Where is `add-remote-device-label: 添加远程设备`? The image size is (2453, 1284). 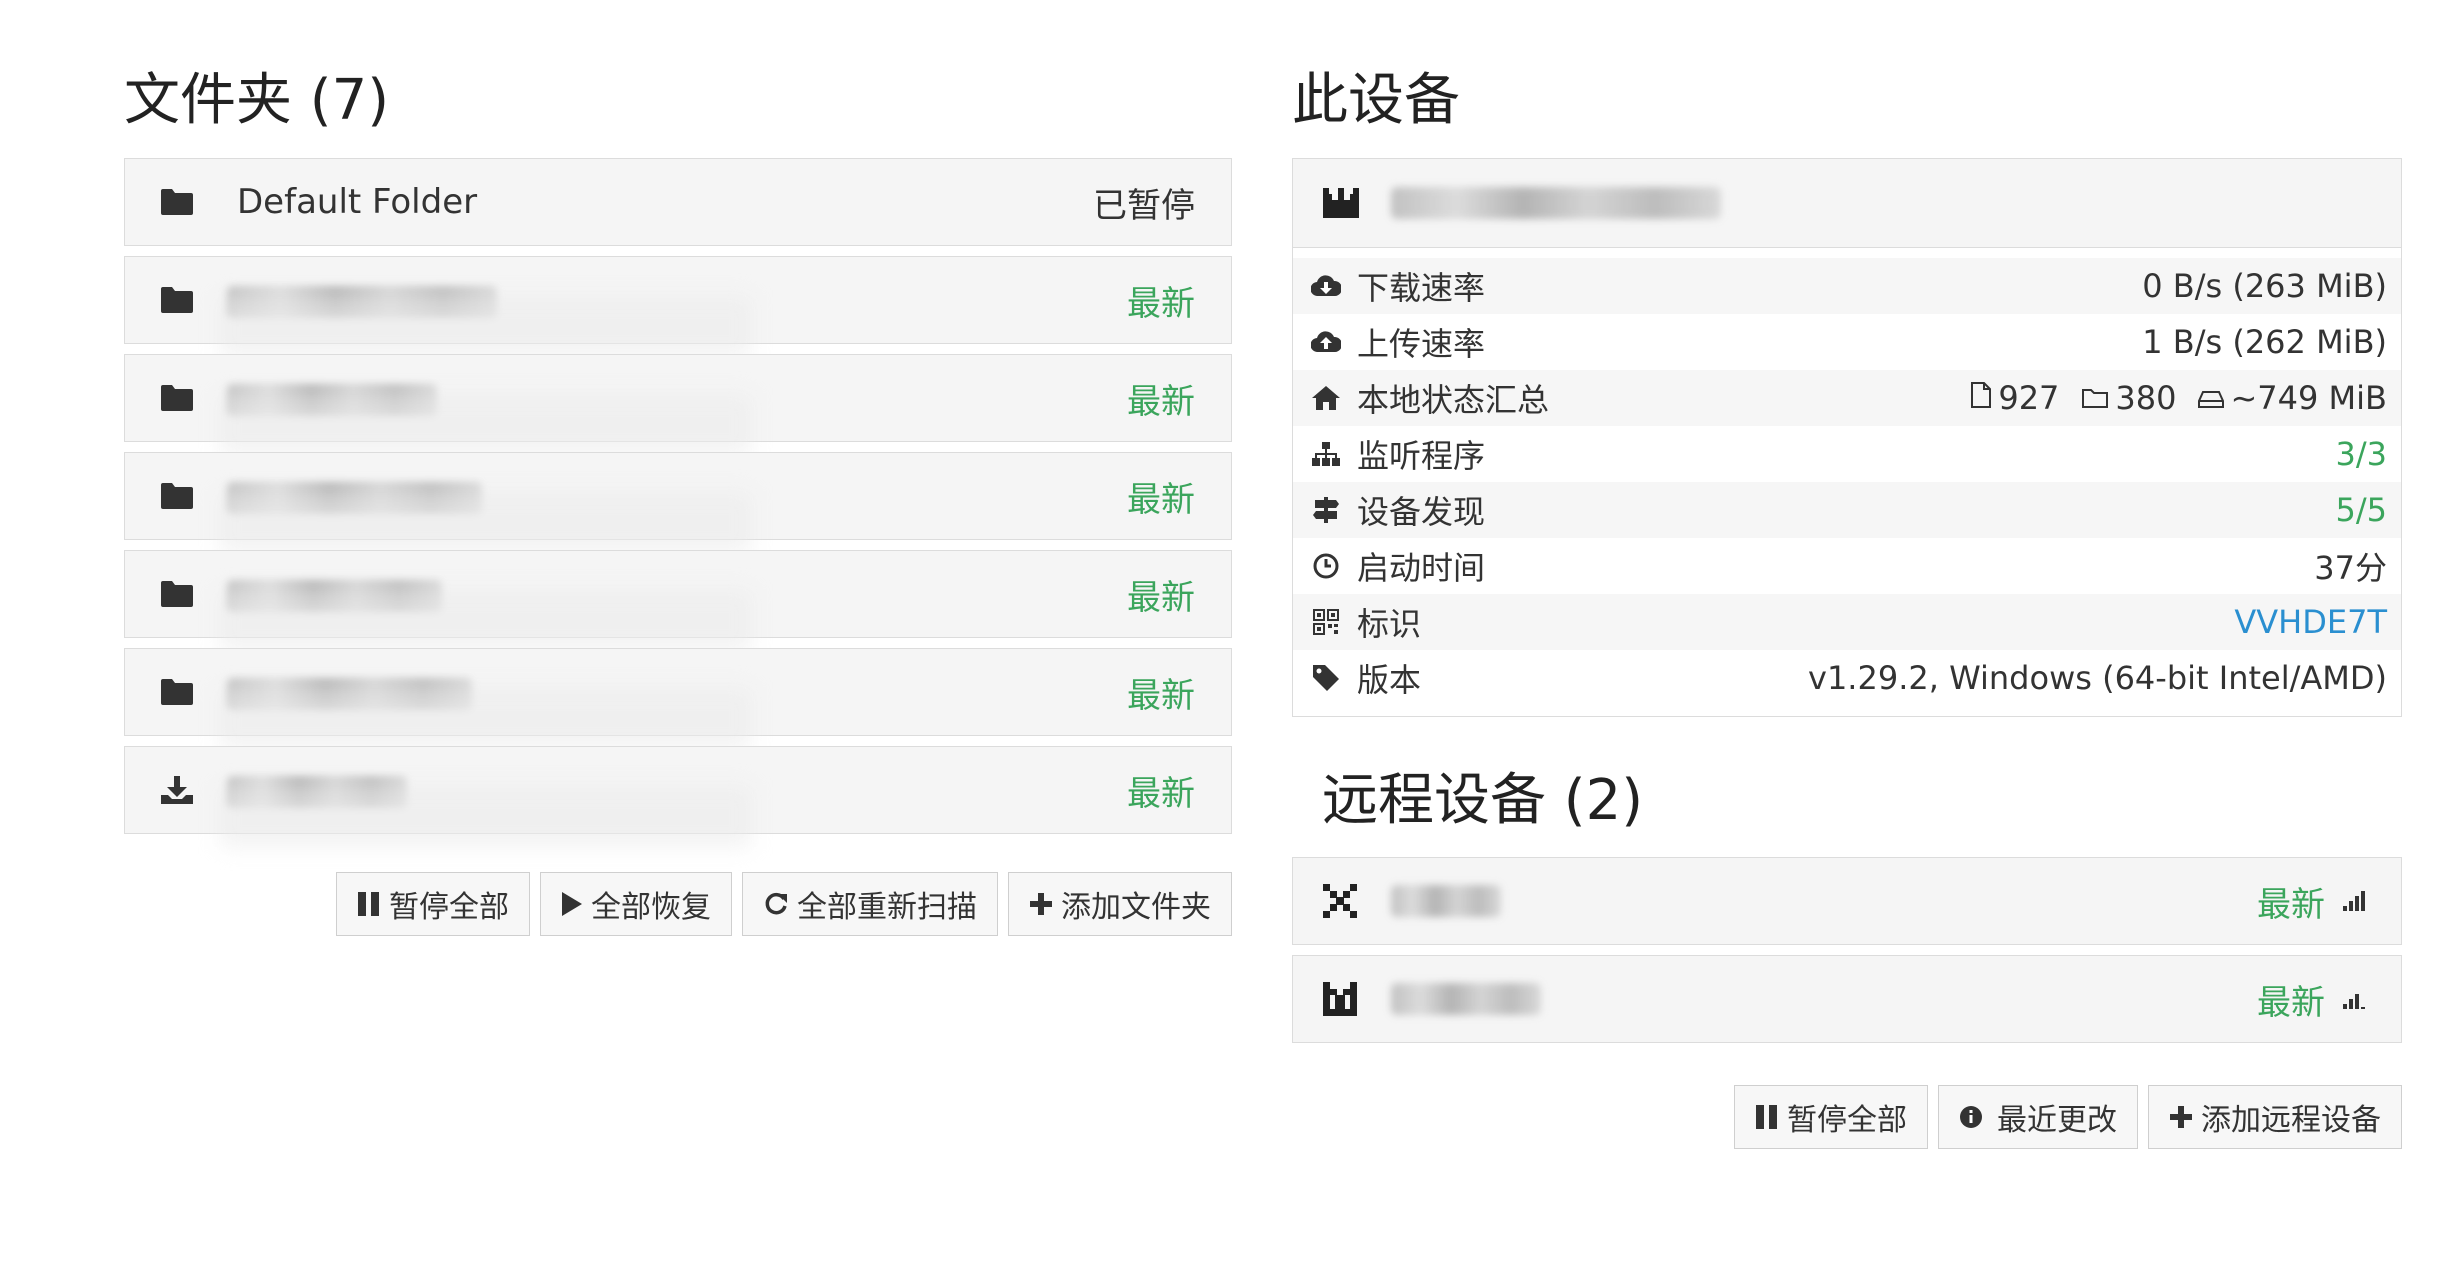 add-remote-device-label: 添加远程设备 is located at coordinates (2291, 1120).